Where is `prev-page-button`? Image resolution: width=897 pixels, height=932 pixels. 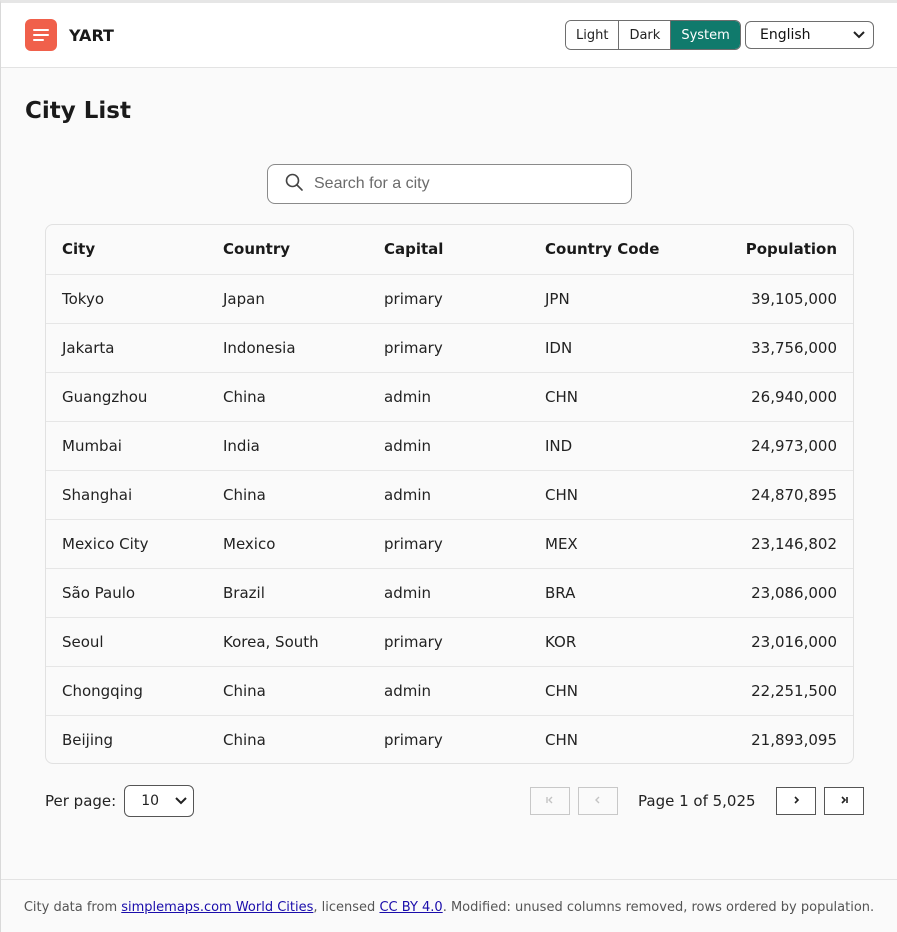 prev-page-button is located at coordinates (598, 801).